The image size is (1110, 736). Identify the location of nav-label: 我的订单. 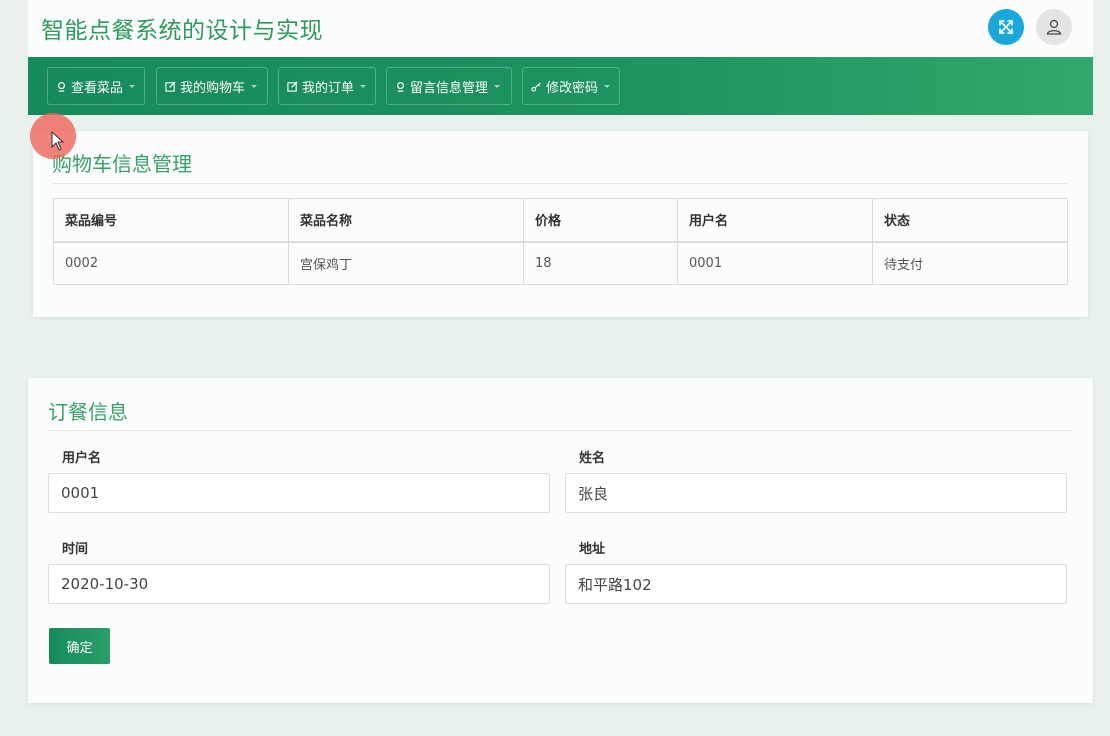
(328, 88).